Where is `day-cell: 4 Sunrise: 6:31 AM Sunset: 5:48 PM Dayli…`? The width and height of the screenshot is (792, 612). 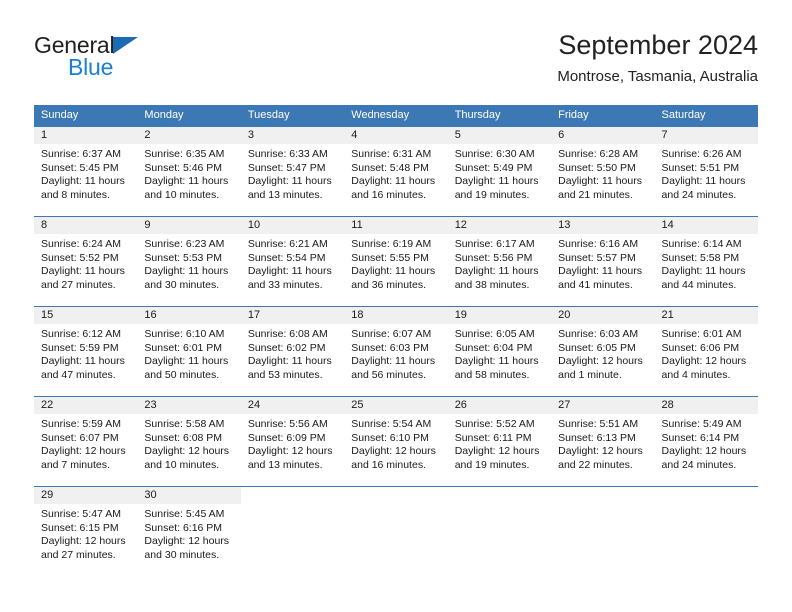
day-cell: 4 Sunrise: 6:31 AM Sunset: 5:48 PM Dayli… is located at coordinates (396, 171).